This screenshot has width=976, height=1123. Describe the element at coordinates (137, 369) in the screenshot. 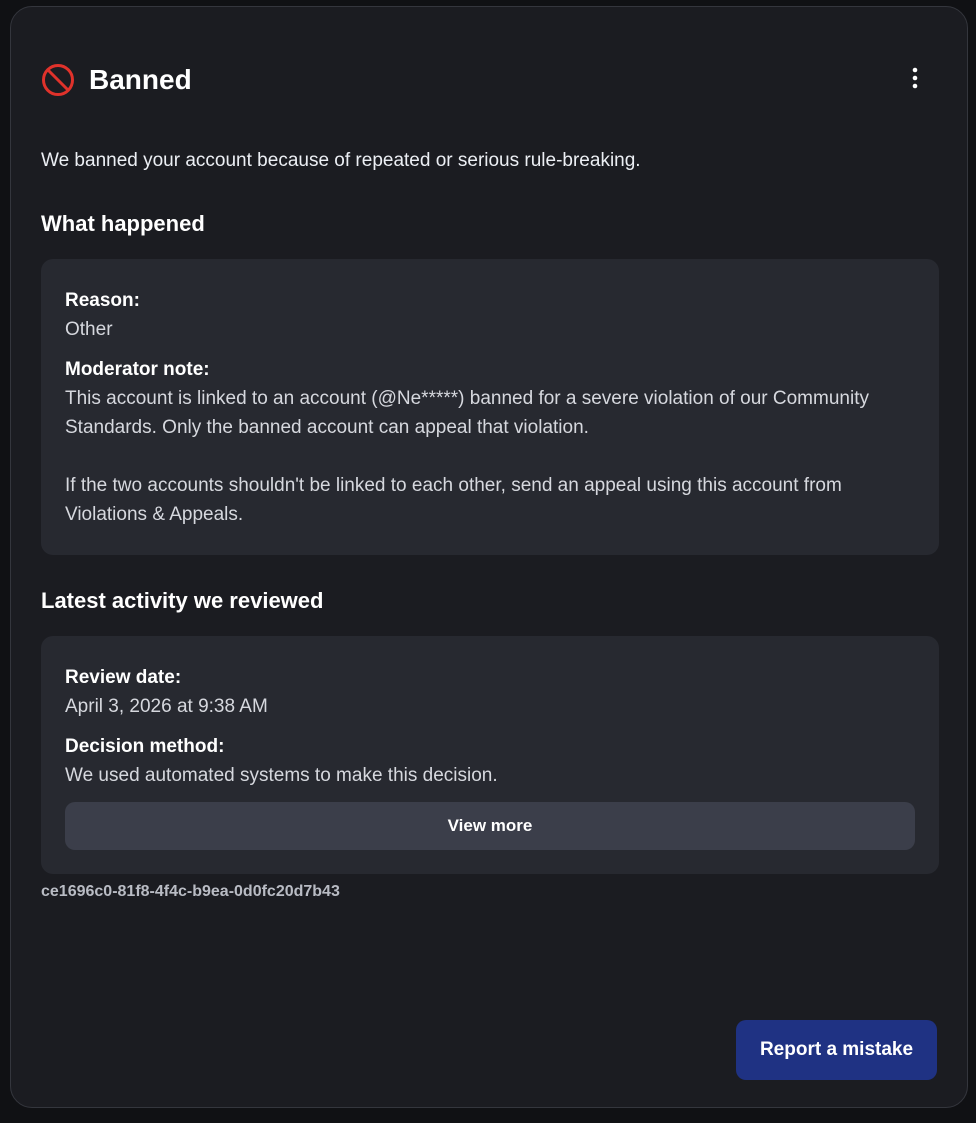

I see `moderator-note-label: Moderator note:` at that location.